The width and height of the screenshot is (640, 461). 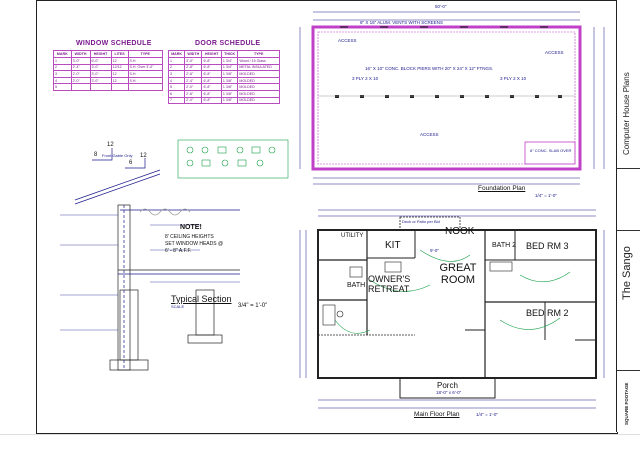 I want to click on pitch-rise-label: 8, so click(x=96, y=155).